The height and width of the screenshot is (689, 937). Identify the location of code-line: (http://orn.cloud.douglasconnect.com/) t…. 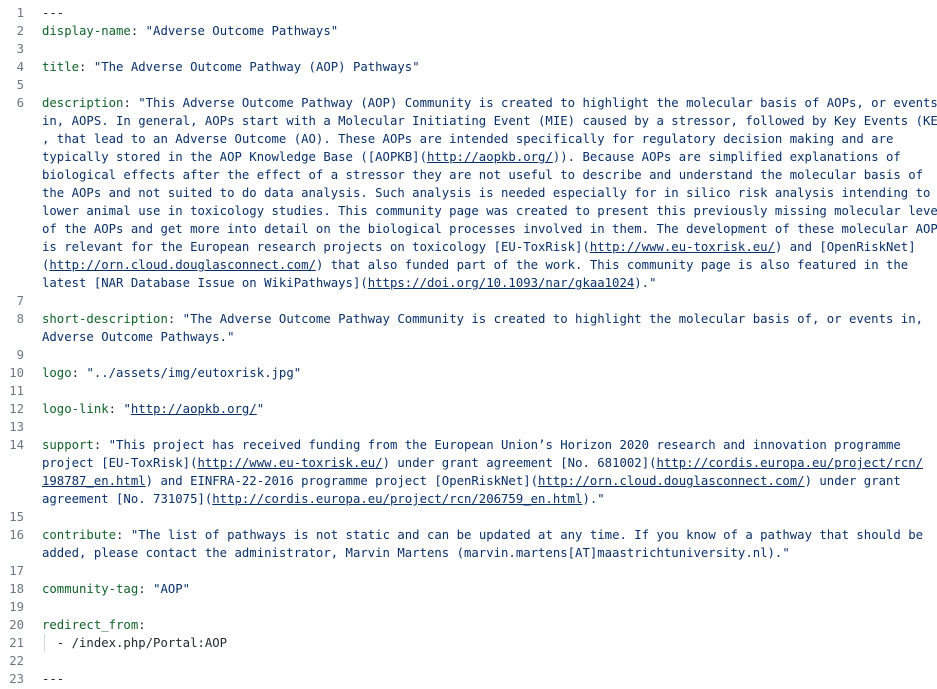
(468, 265).